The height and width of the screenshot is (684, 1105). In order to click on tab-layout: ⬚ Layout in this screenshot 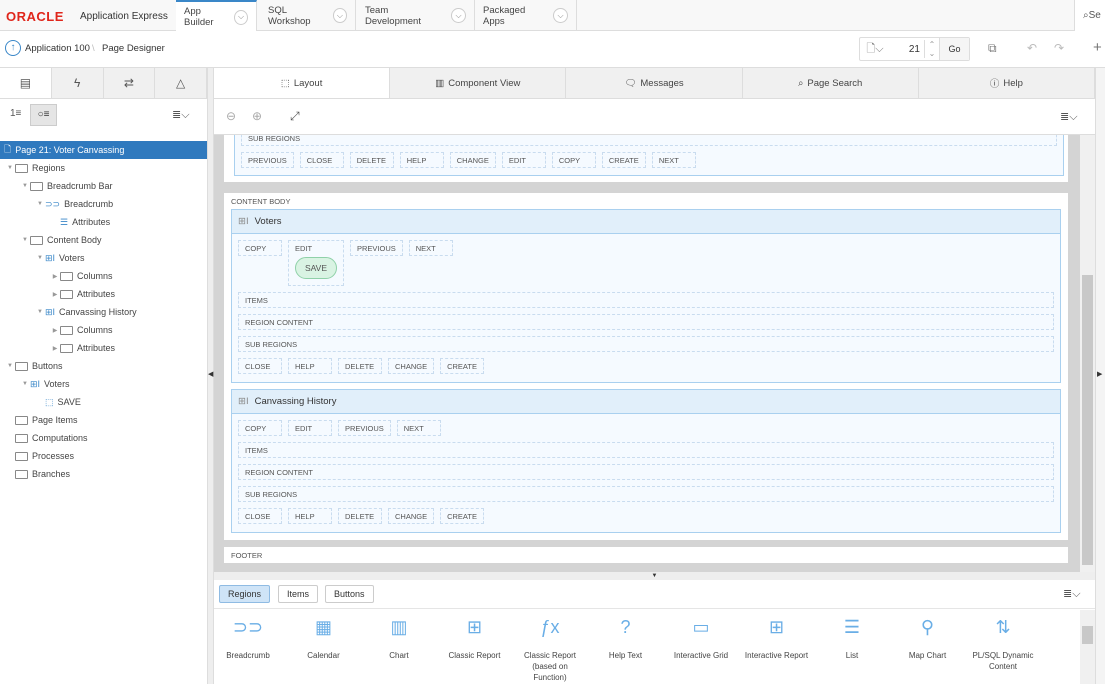, I will do `click(302, 83)`.